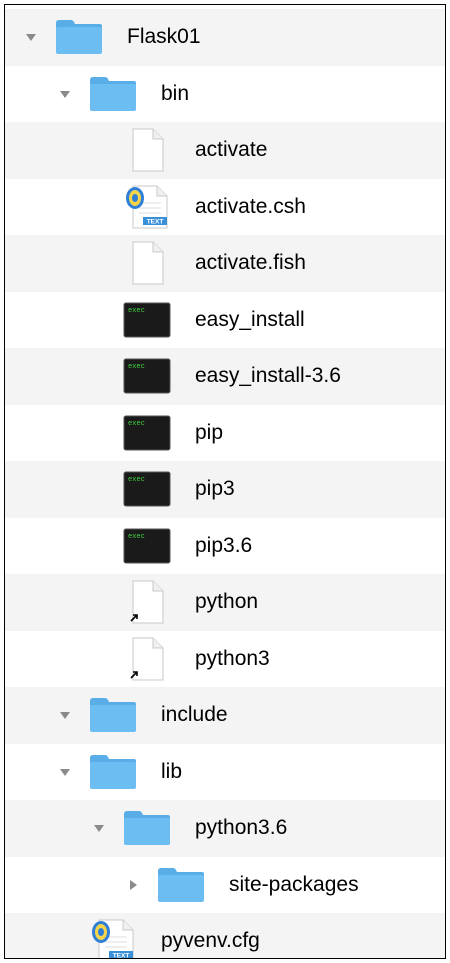 This screenshot has height=963, width=450. I want to click on tree-row-pip3: exec pip3, so click(225, 489).